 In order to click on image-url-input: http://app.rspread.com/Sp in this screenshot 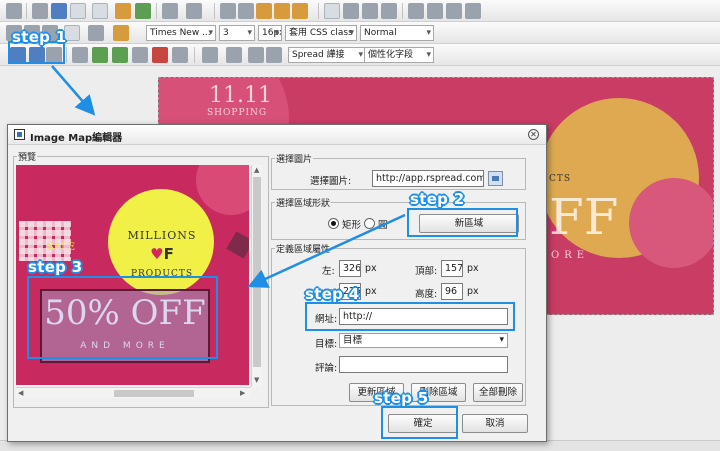, I will do `click(428, 178)`.